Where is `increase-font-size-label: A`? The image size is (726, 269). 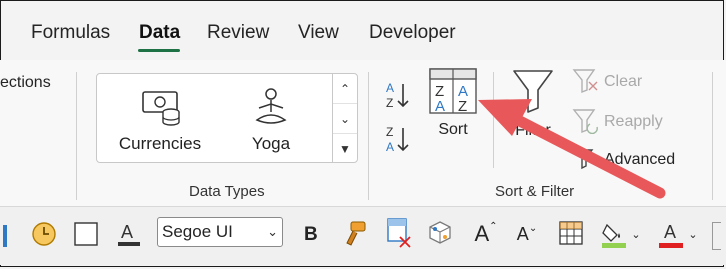 increase-font-size-label: A is located at coordinates (482, 233).